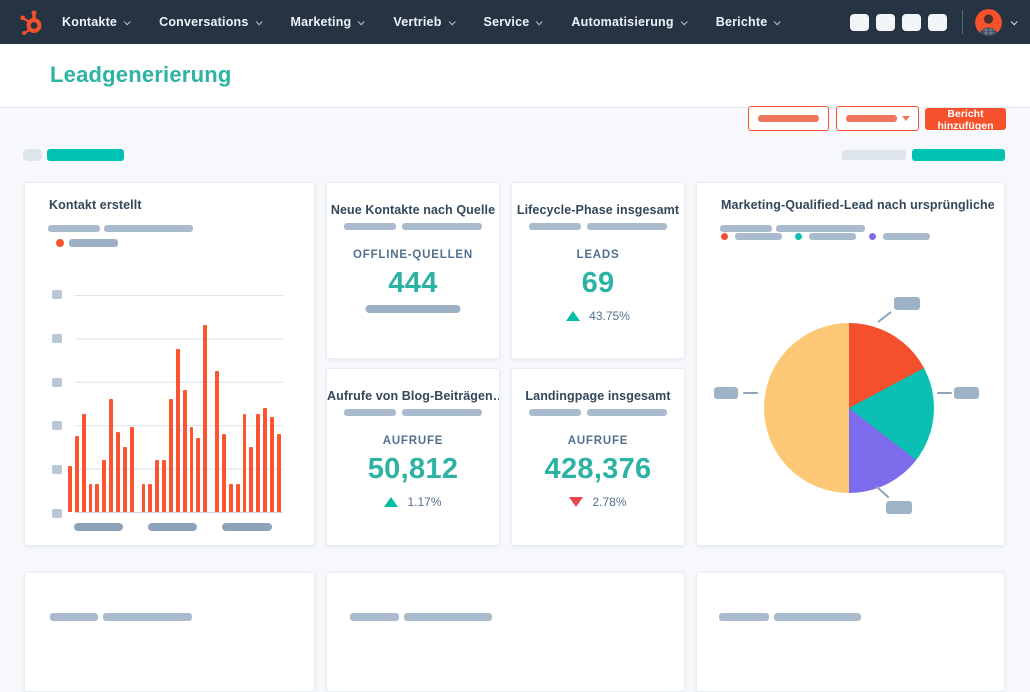  Describe the element at coordinates (958, 155) in the screenshot. I see `filter-primary-placeholder` at that location.